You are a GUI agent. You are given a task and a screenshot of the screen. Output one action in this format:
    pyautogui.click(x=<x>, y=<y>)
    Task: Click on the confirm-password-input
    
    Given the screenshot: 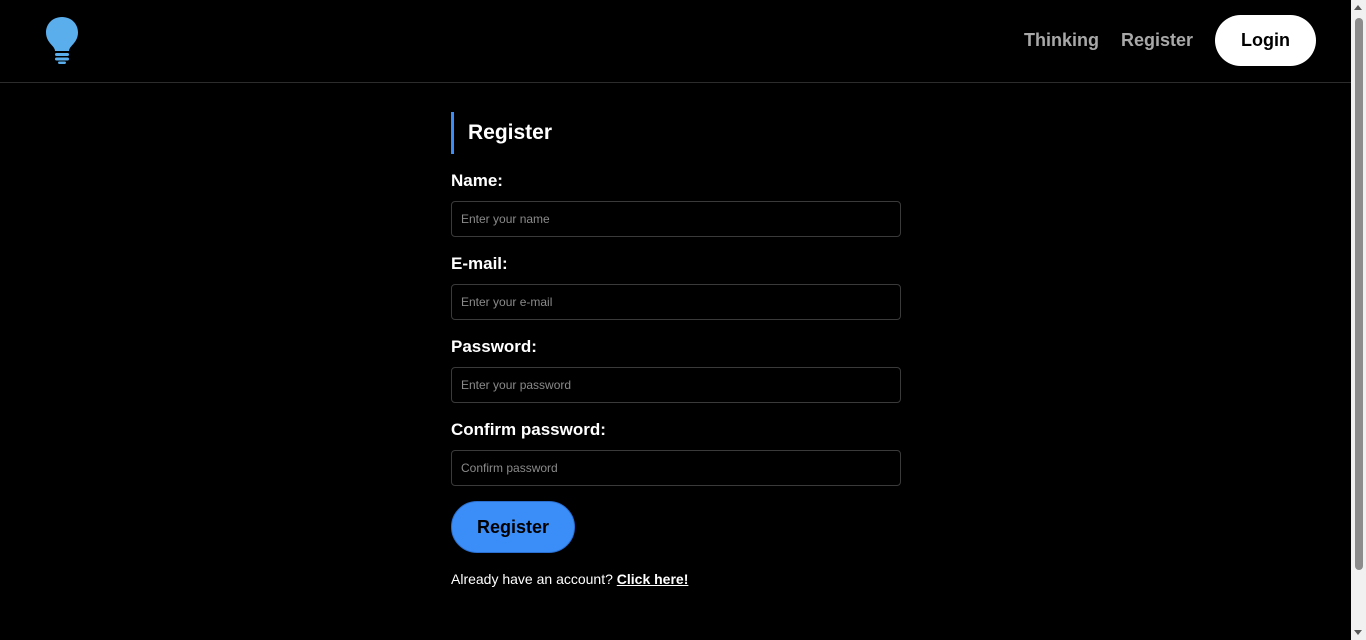 What is the action you would take?
    pyautogui.click(x=676, y=468)
    